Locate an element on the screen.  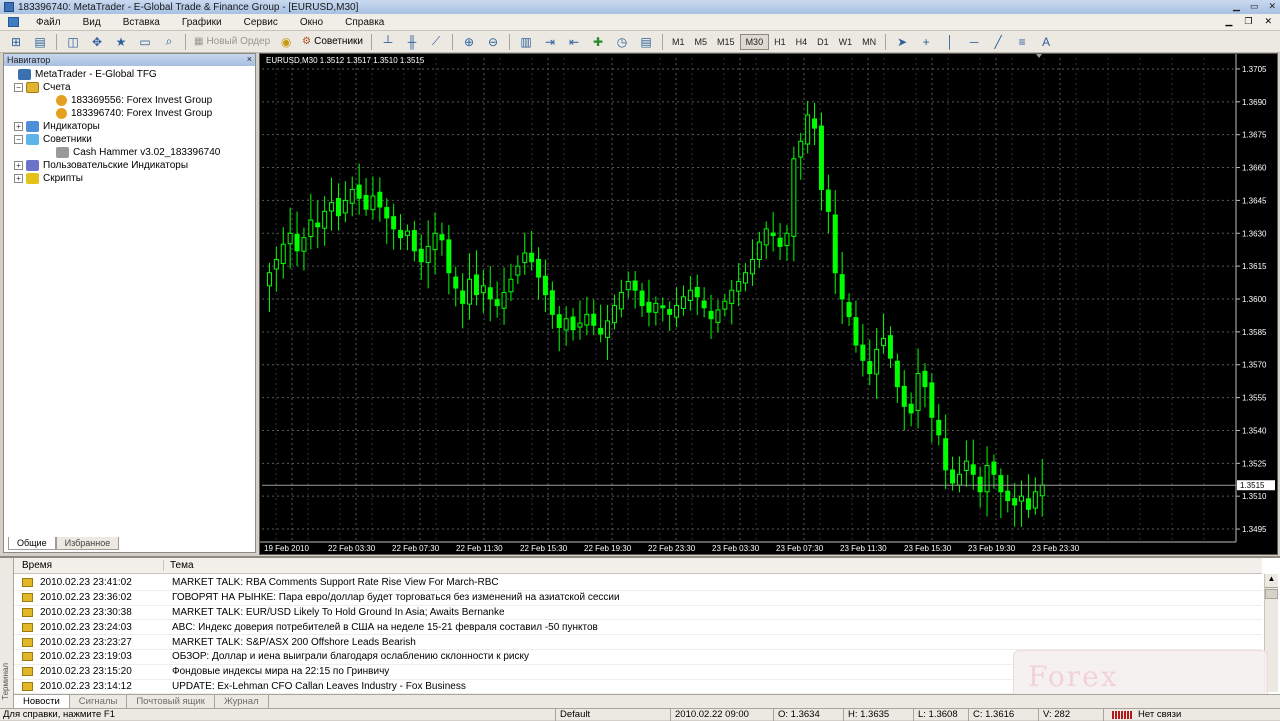
tree-expert-item: Cash Hammer v3.02_183396740 is located at coordinates (130, 152).